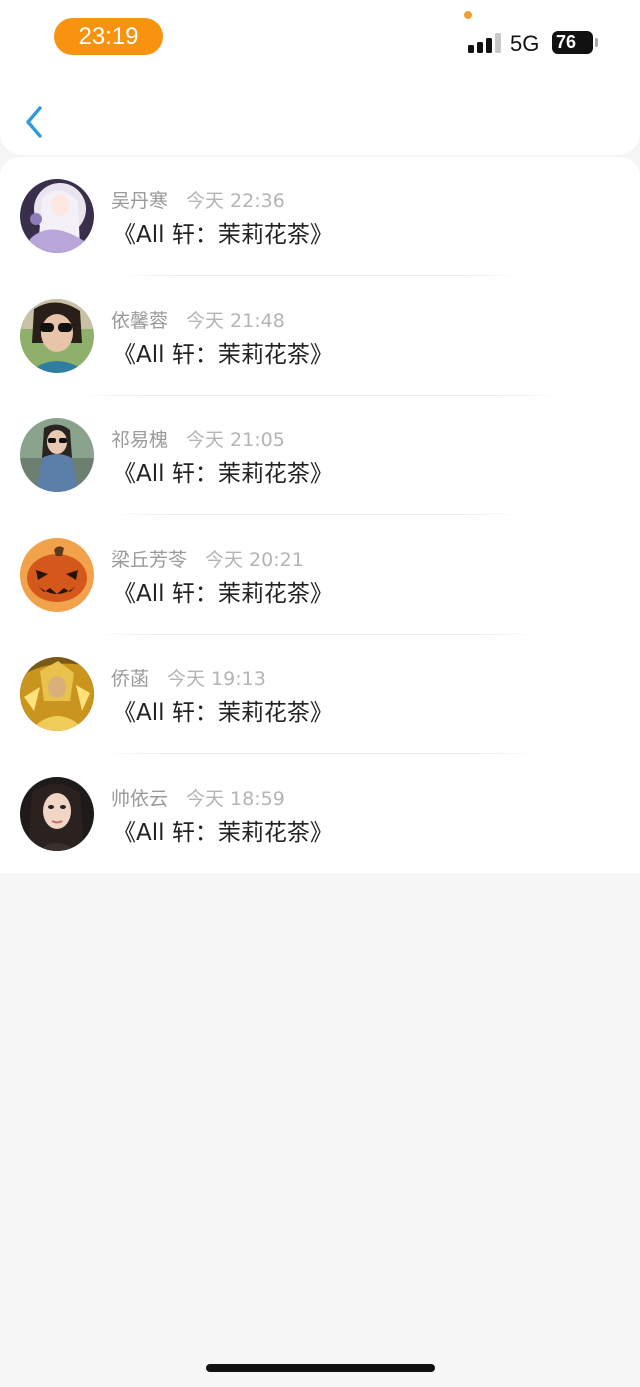  What do you see at coordinates (566, 42) in the screenshot?
I see `battery-level: 76` at bounding box center [566, 42].